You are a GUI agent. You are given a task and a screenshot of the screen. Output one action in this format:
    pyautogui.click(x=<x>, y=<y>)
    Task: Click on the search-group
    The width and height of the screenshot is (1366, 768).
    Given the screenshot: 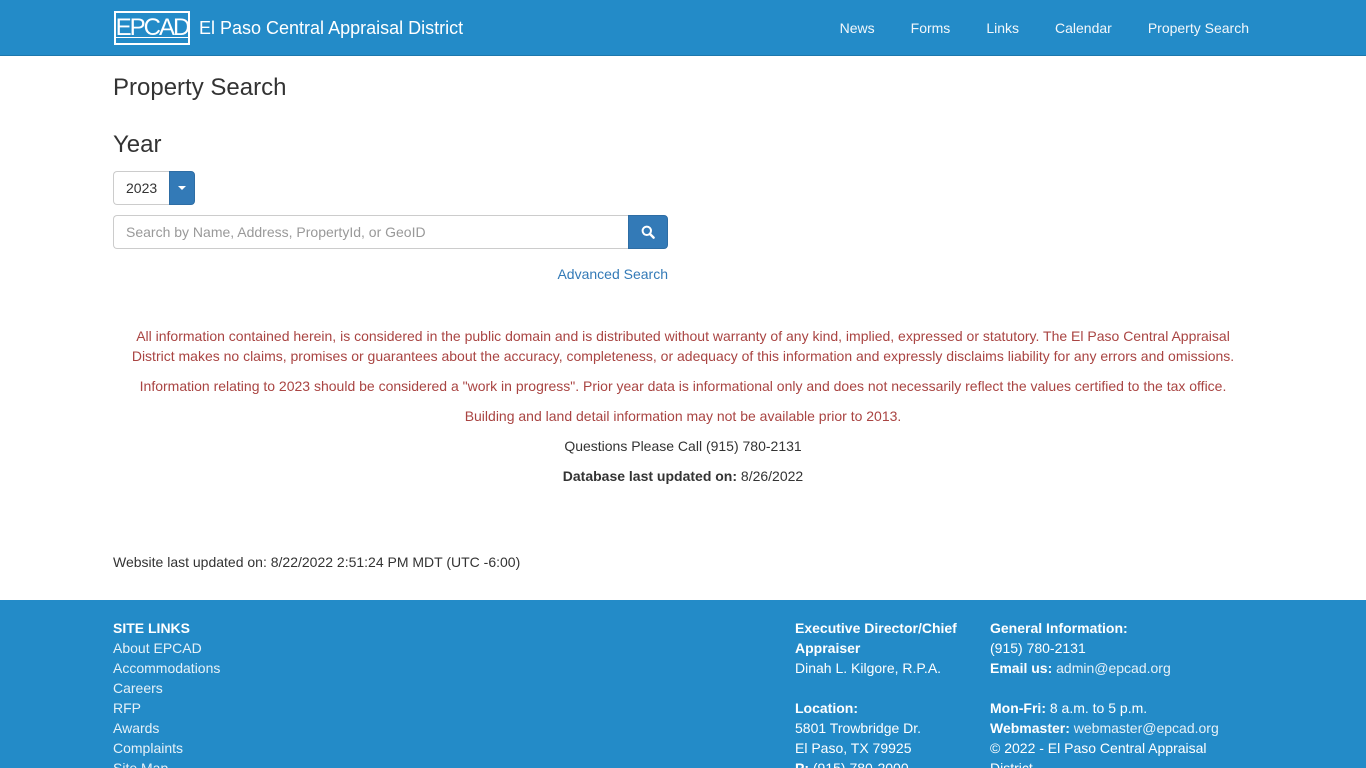 What is the action you would take?
    pyautogui.click(x=390, y=232)
    